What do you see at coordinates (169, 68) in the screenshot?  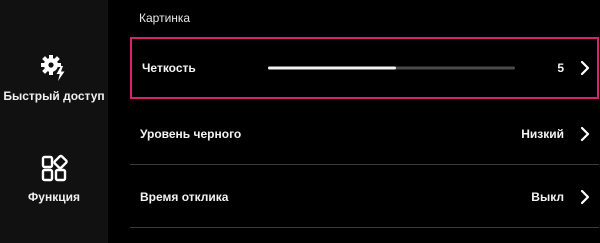 I see `setting-label: Четкость` at bounding box center [169, 68].